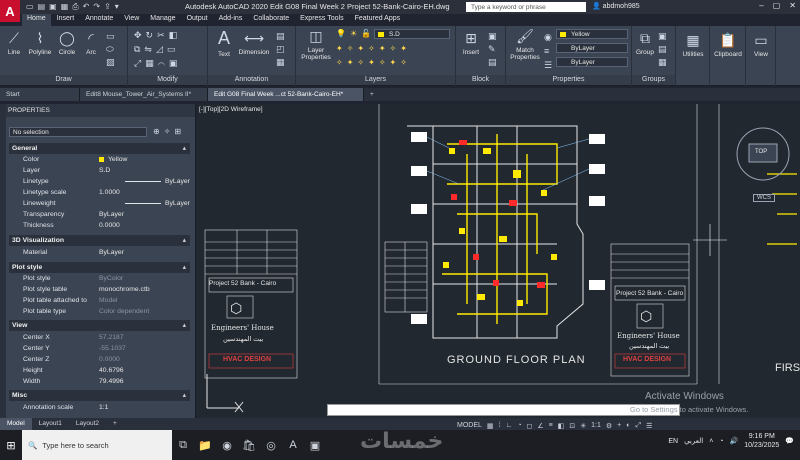  What do you see at coordinates (99, 337) in the screenshot?
I see `prop-row: Center X 57.2187` at bounding box center [99, 337].